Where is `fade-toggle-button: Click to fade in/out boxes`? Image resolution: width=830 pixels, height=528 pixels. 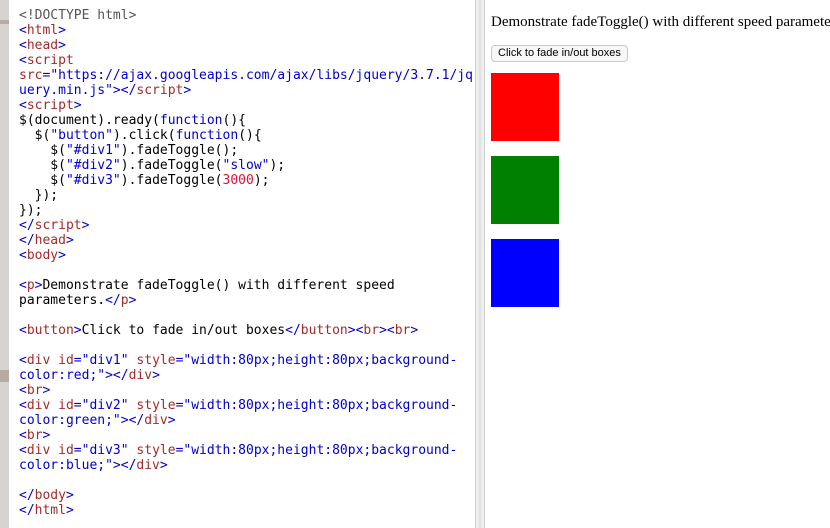
fade-toggle-button: Click to fade in/out boxes is located at coordinates (559, 53).